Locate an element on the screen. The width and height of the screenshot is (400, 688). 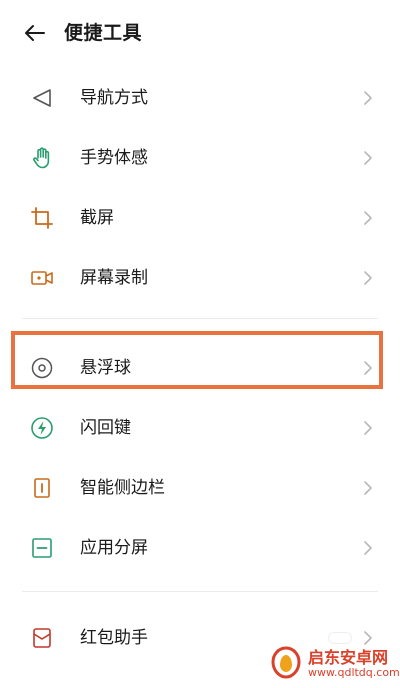
page-title: 便捷工具 is located at coordinates (103, 33).